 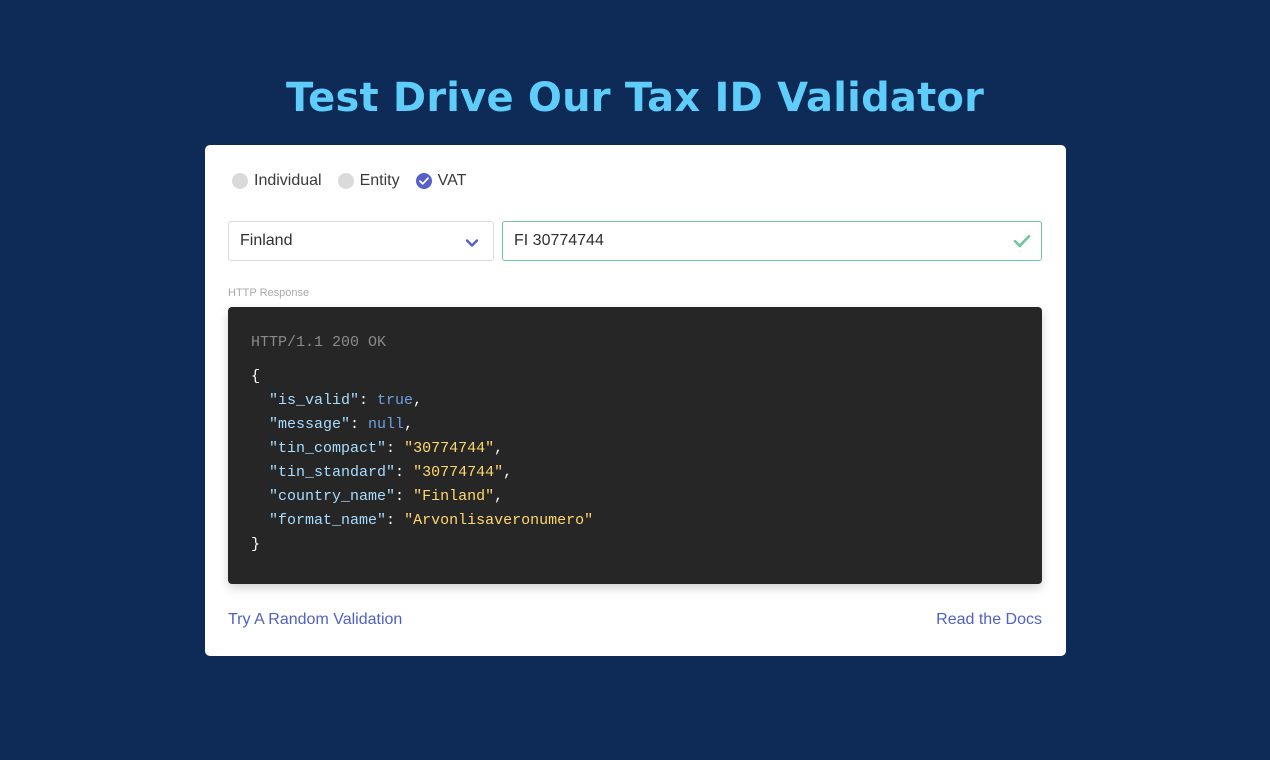 I want to click on json-field: "format_name": "Arvonlisaveronumero", so click(x=431, y=520).